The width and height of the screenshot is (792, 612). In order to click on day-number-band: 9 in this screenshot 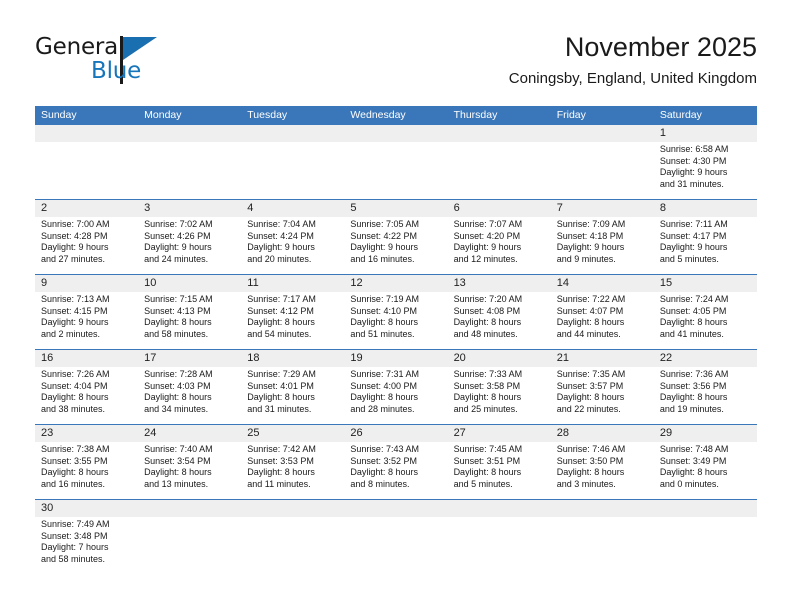, I will do `click(87, 283)`.